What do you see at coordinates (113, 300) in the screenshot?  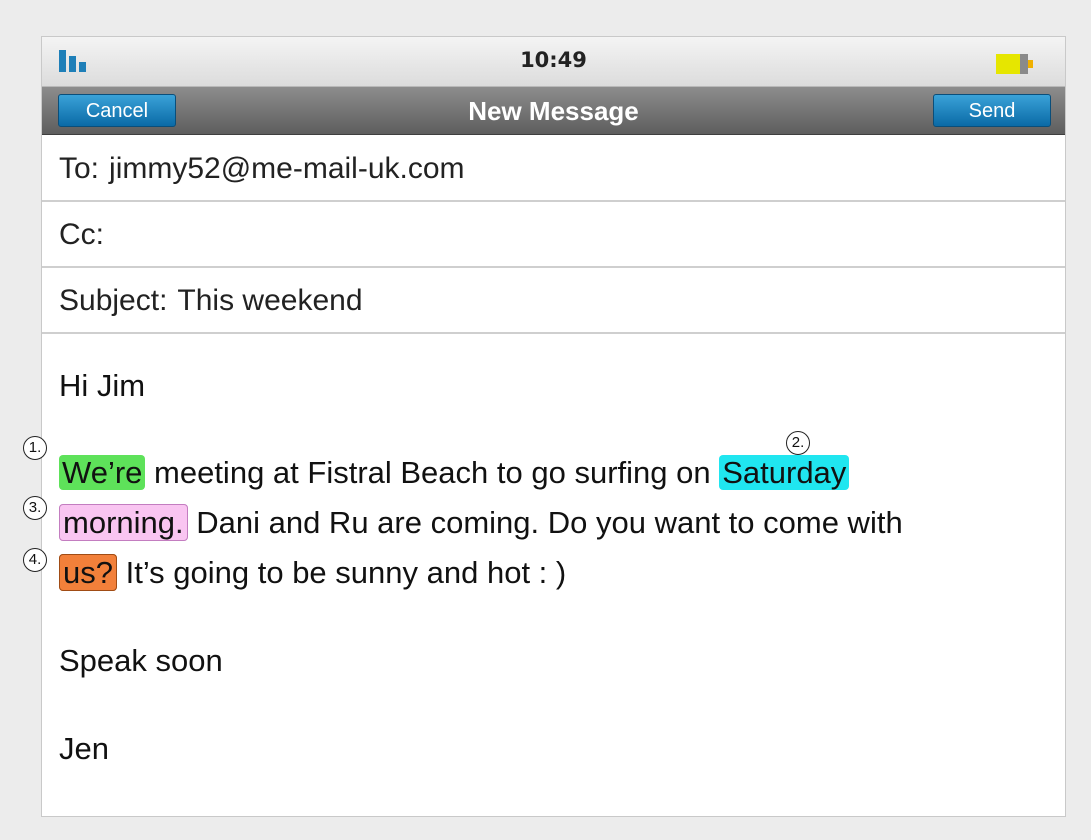 I see `subject-label: Subject:` at bounding box center [113, 300].